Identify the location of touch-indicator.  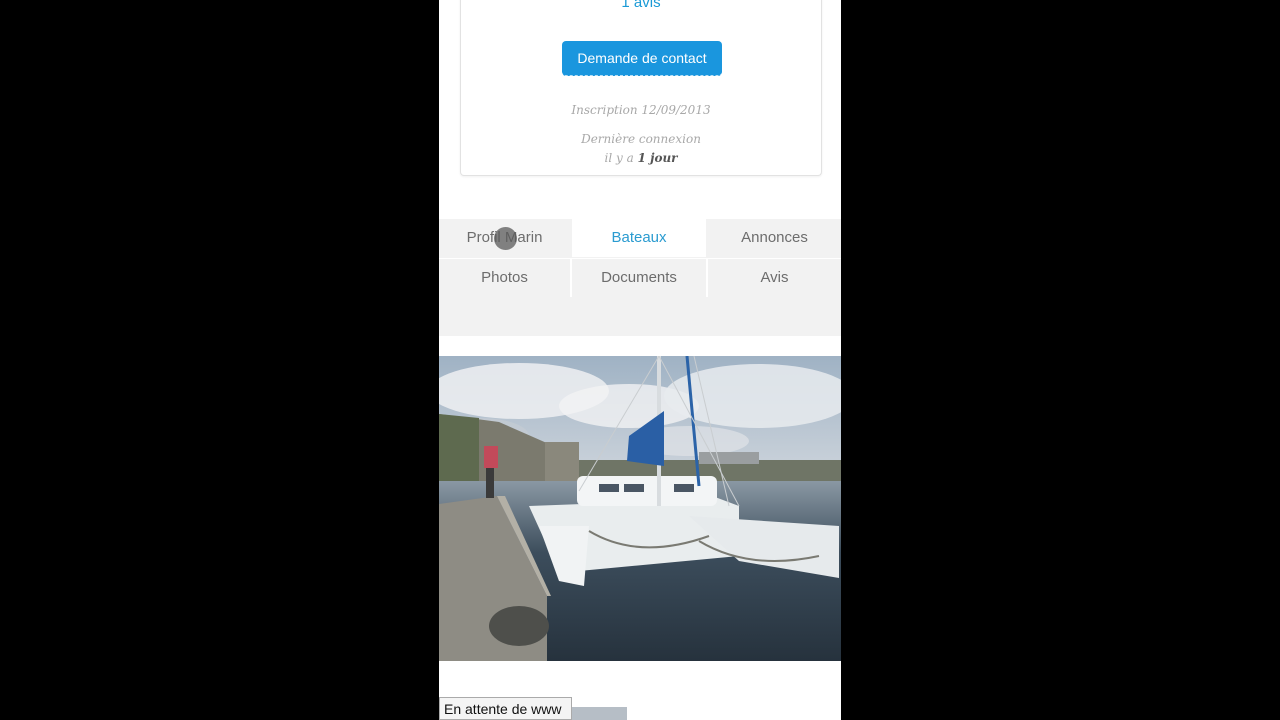
(505, 238).